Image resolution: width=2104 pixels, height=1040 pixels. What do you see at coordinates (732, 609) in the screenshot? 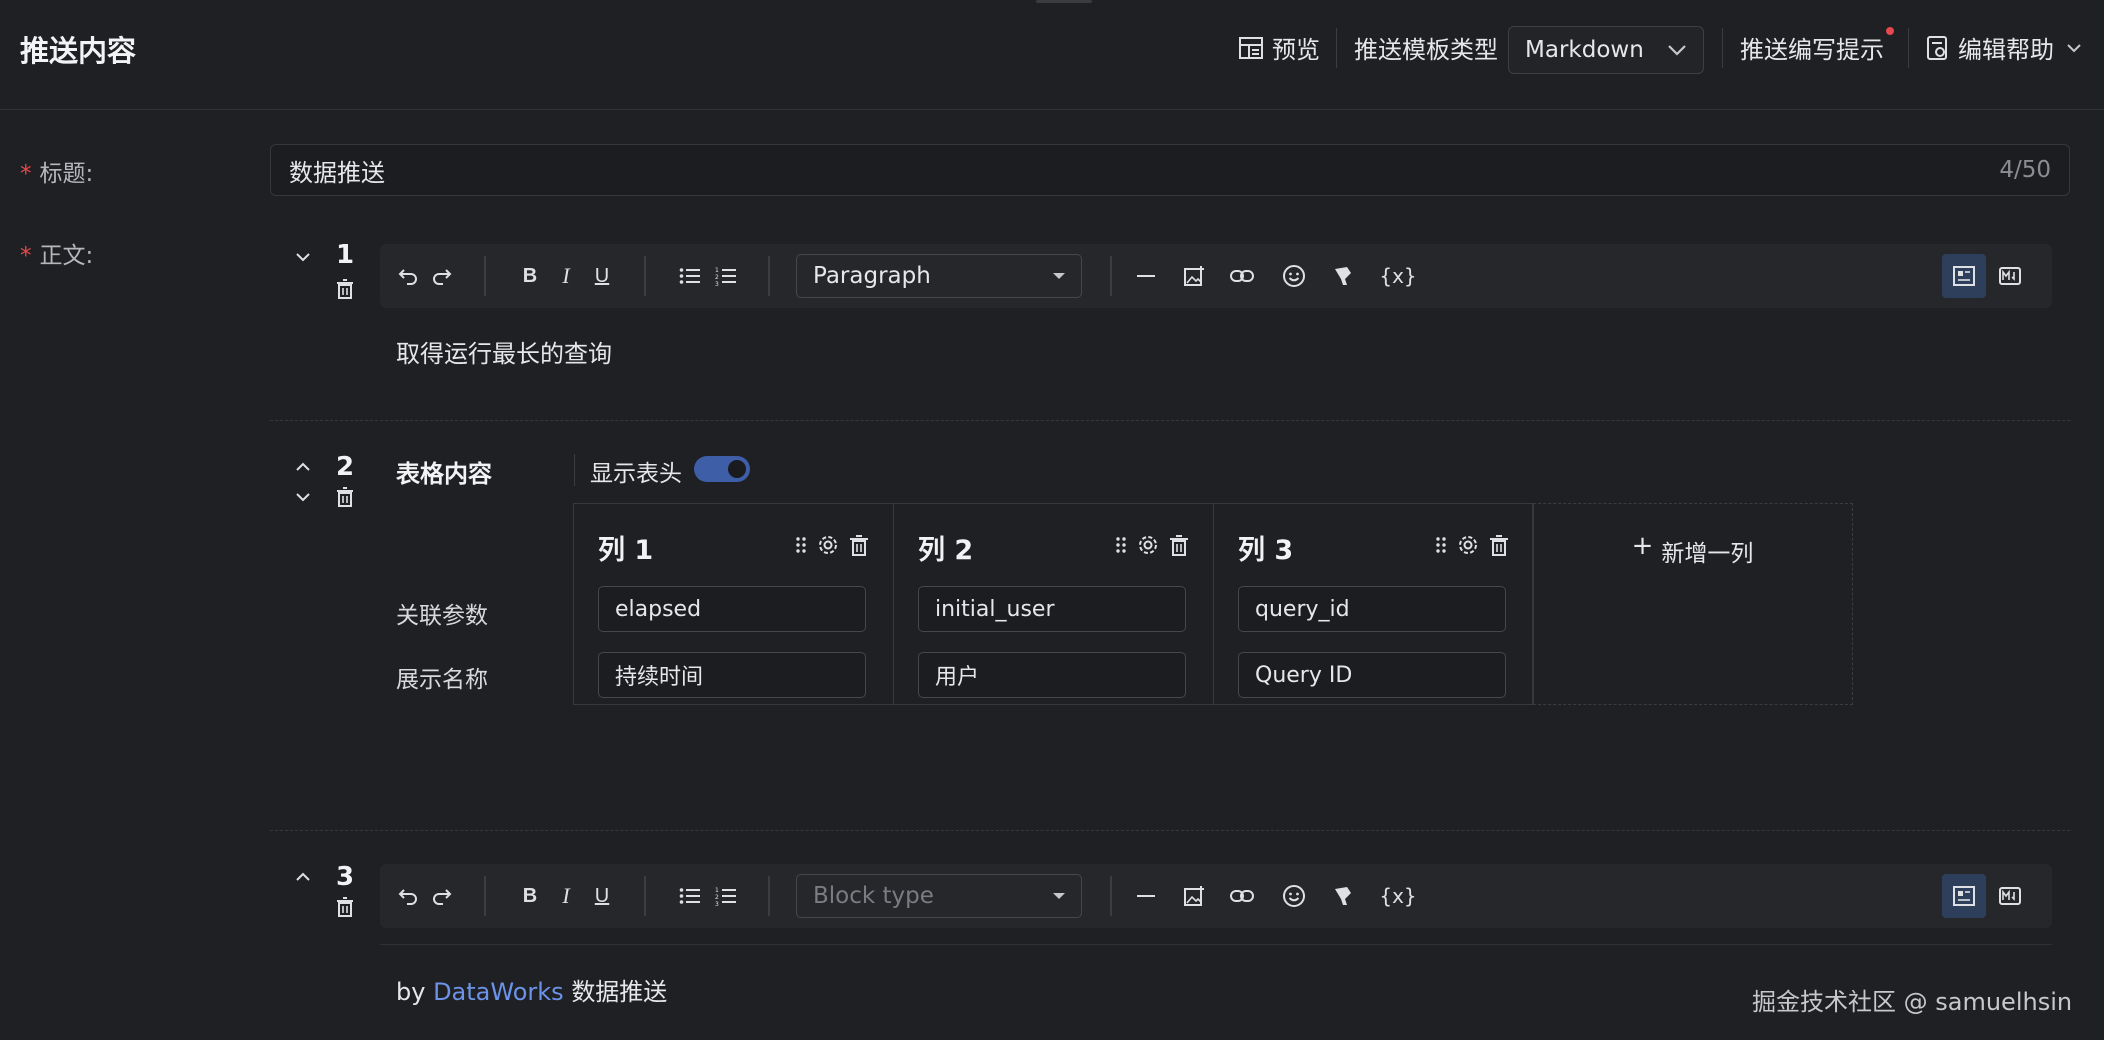
I see `param-input: elapsed` at bounding box center [732, 609].